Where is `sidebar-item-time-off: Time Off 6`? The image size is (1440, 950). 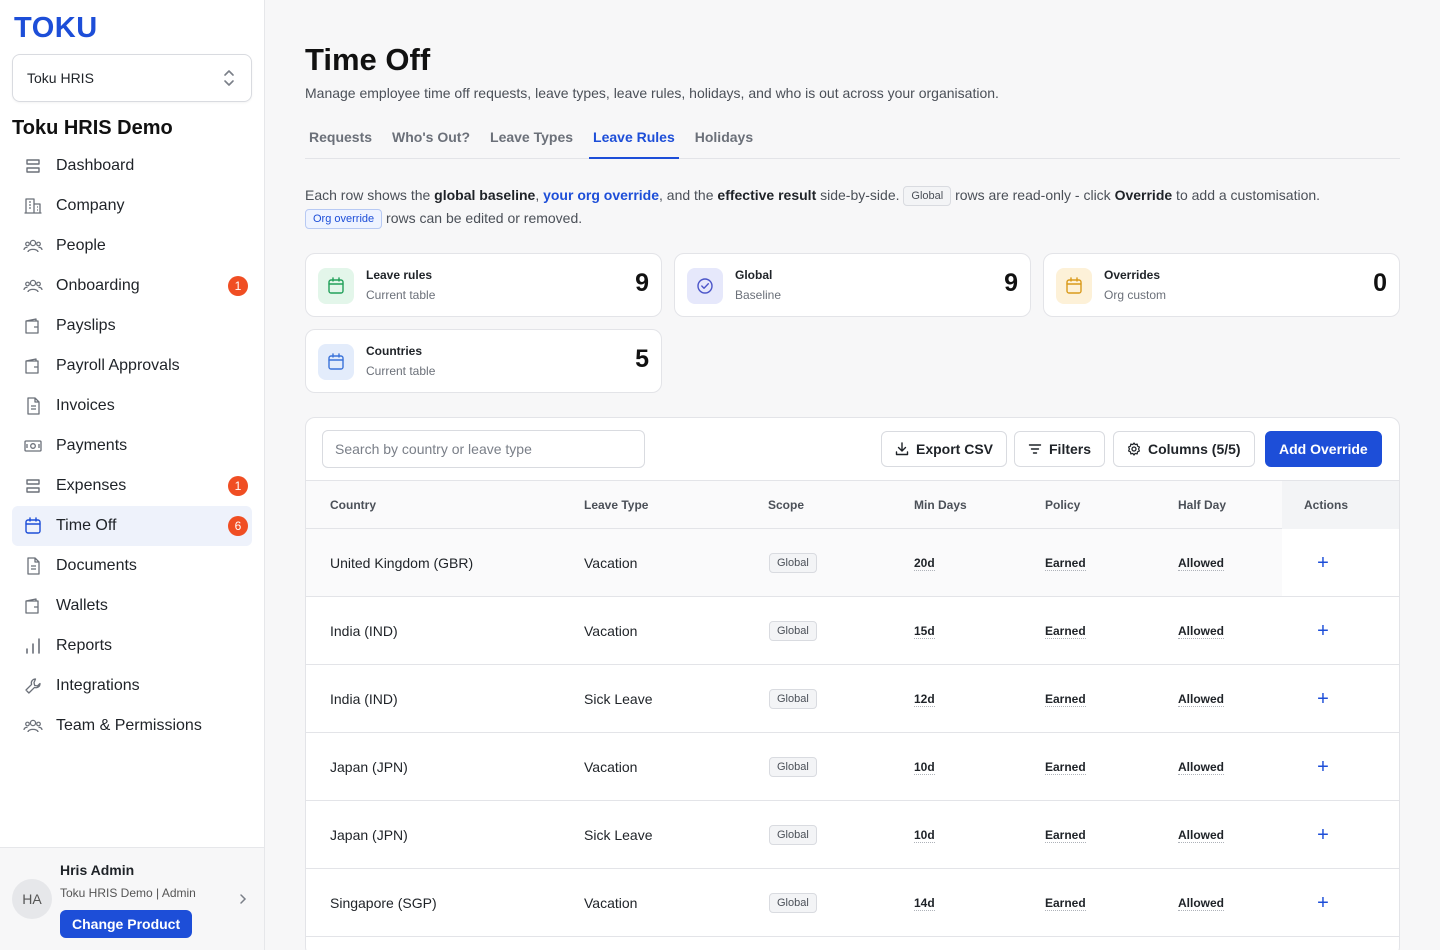 sidebar-item-time-off: Time Off 6 is located at coordinates (132, 526).